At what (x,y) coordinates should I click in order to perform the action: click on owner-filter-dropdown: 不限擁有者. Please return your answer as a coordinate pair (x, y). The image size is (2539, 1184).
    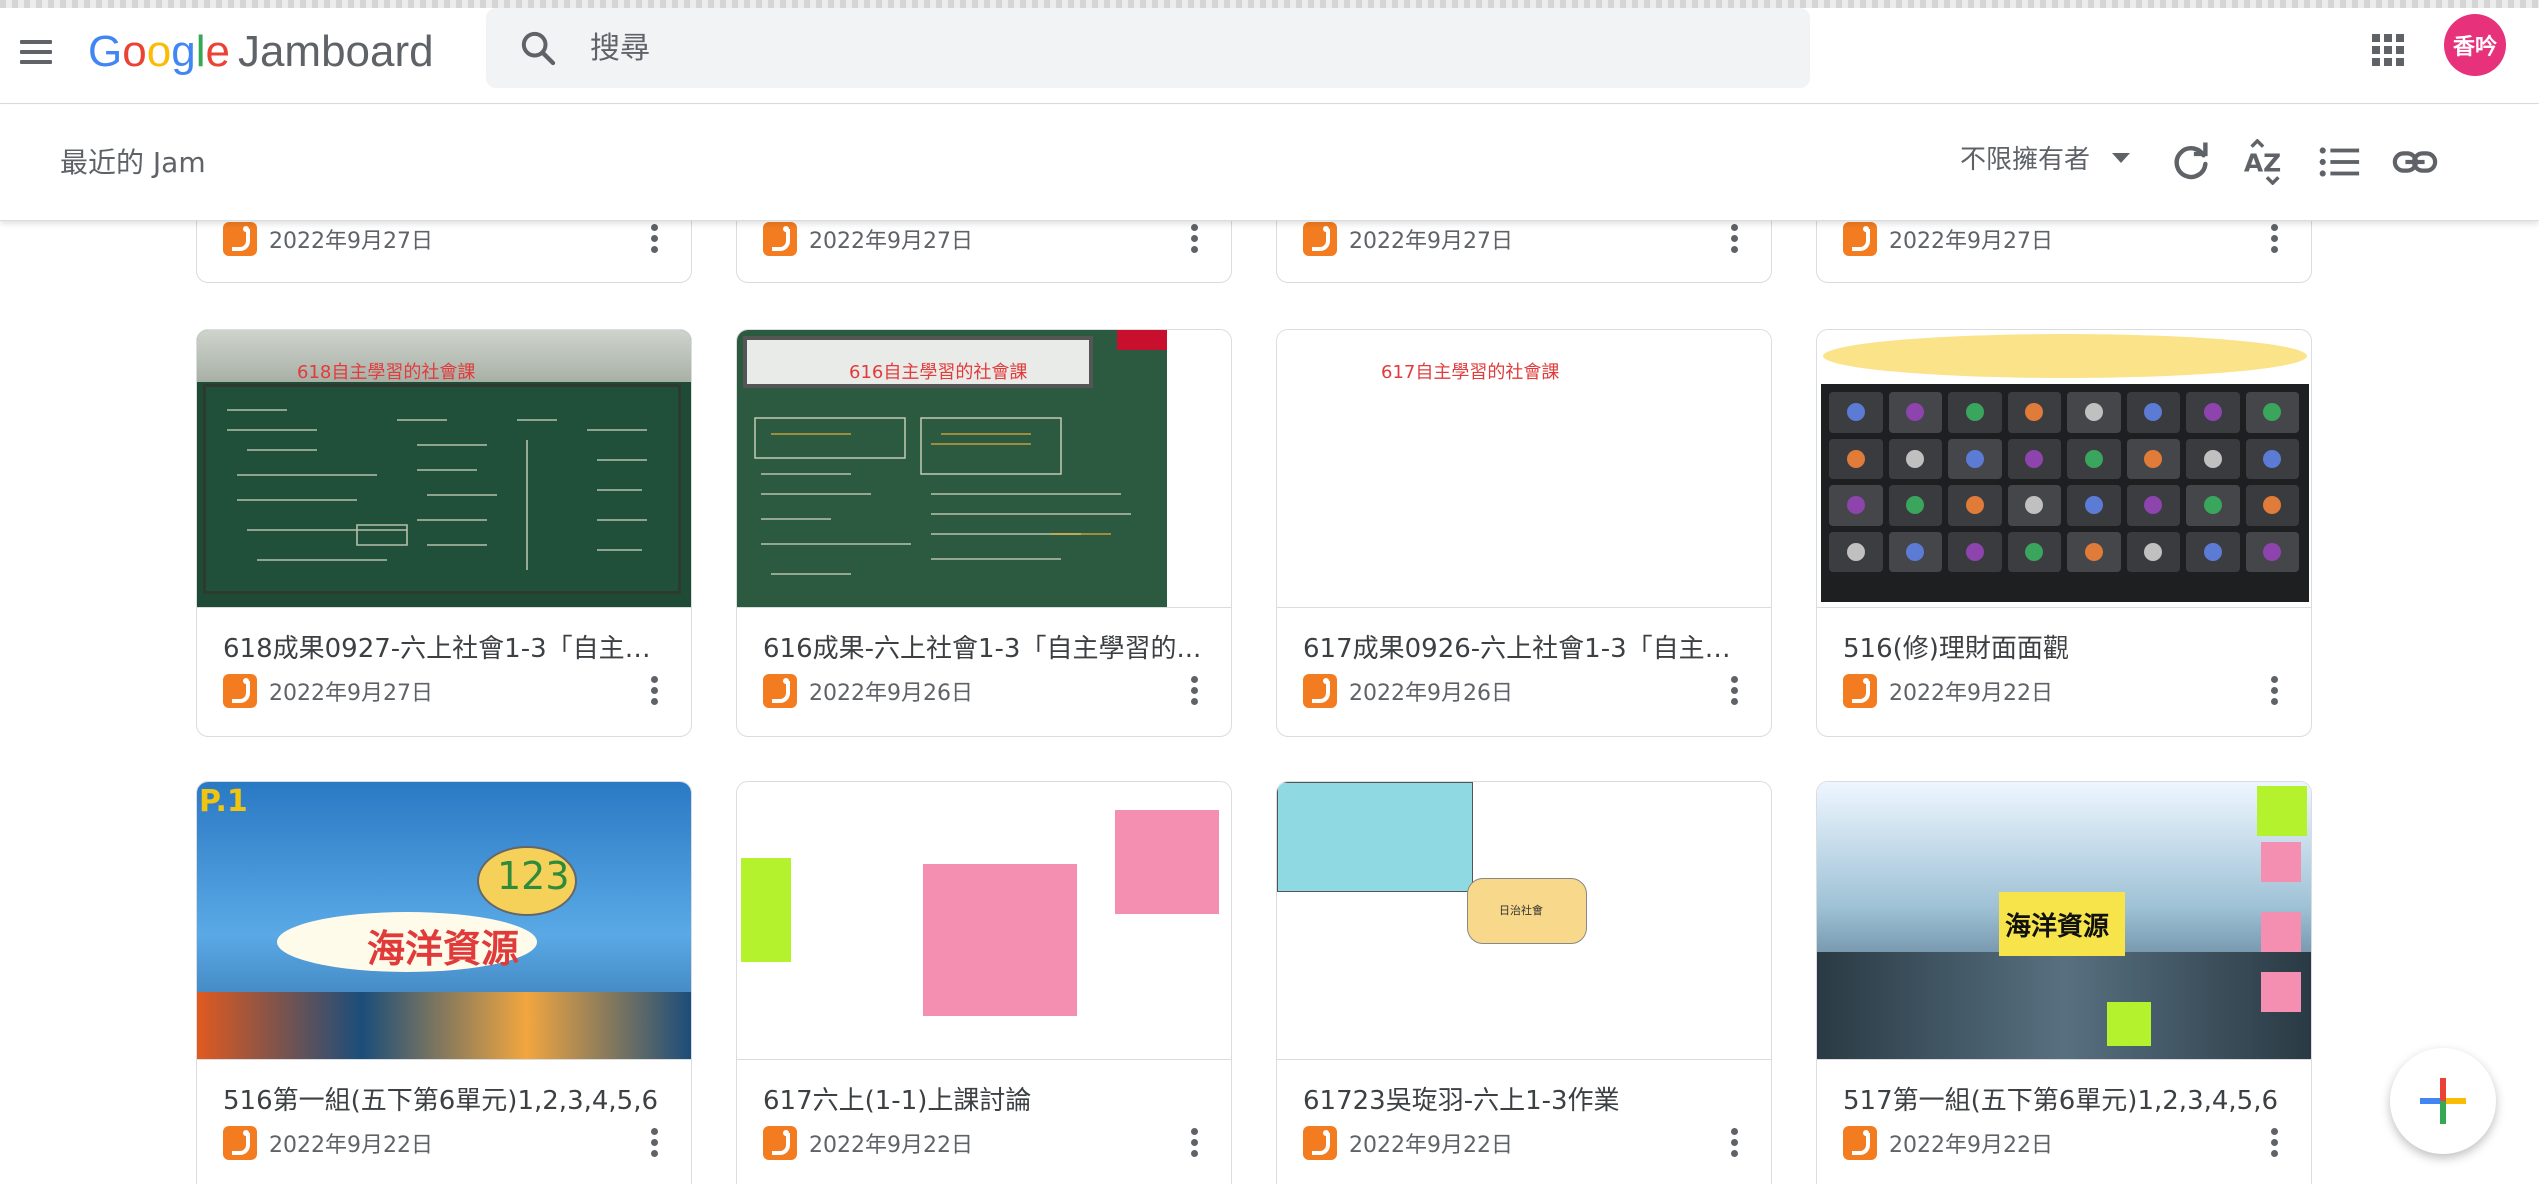
    Looking at the image, I should click on (2045, 157).